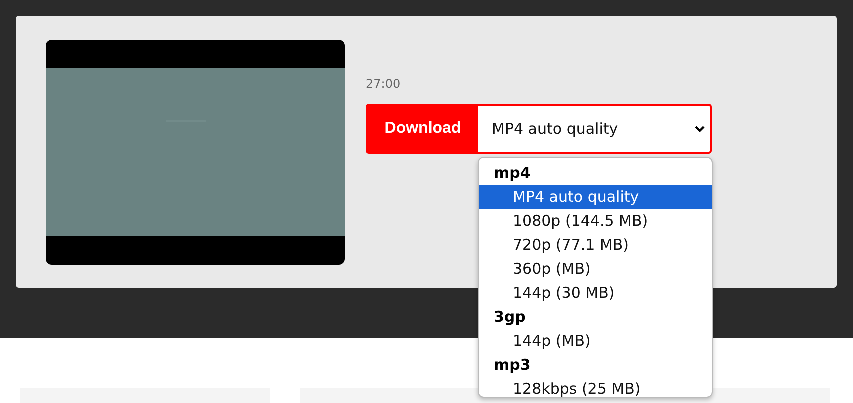  What do you see at coordinates (595, 197) in the screenshot?
I see `dropdown-option: MP4 auto quality` at bounding box center [595, 197].